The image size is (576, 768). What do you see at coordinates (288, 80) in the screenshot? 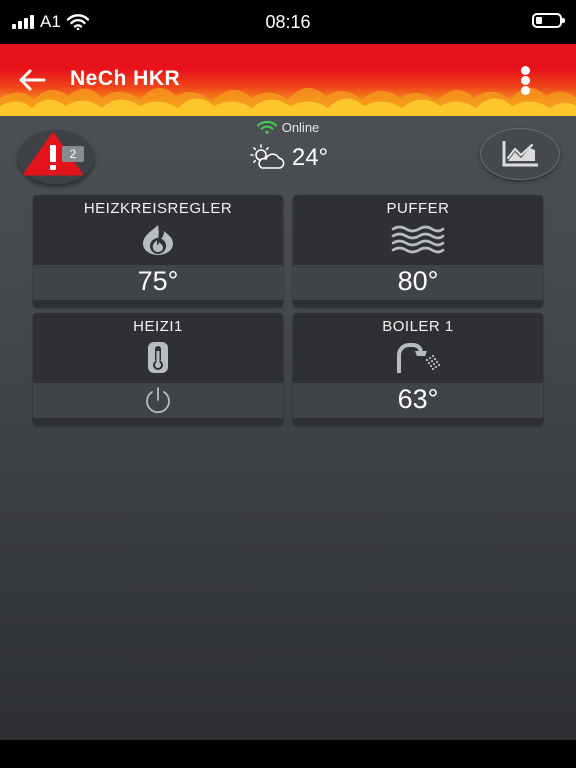
I see `app-header: NeCh HKR` at bounding box center [288, 80].